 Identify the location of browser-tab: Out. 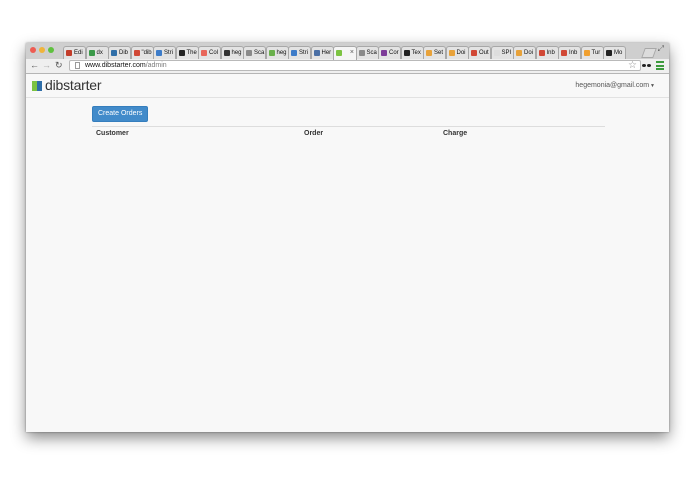
(479, 52).